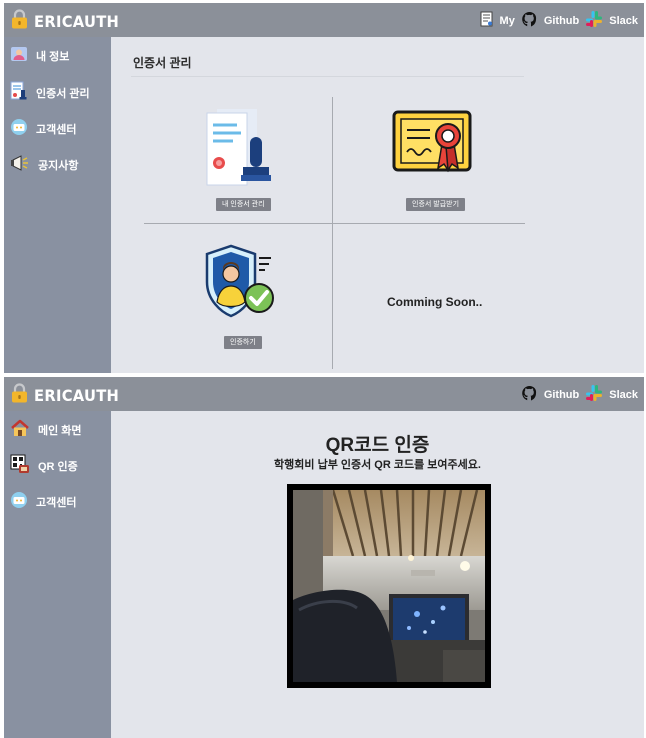  Describe the element at coordinates (324, 20) in the screenshot. I see `top-bar: ERICAUTH My Github Slack` at that location.